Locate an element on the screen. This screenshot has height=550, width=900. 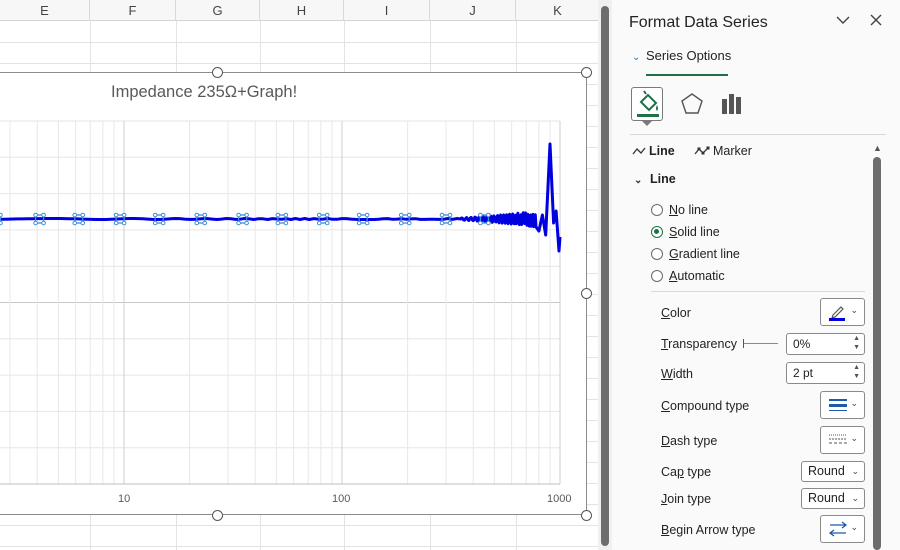
pen-color-icon is located at coordinates (837, 313).